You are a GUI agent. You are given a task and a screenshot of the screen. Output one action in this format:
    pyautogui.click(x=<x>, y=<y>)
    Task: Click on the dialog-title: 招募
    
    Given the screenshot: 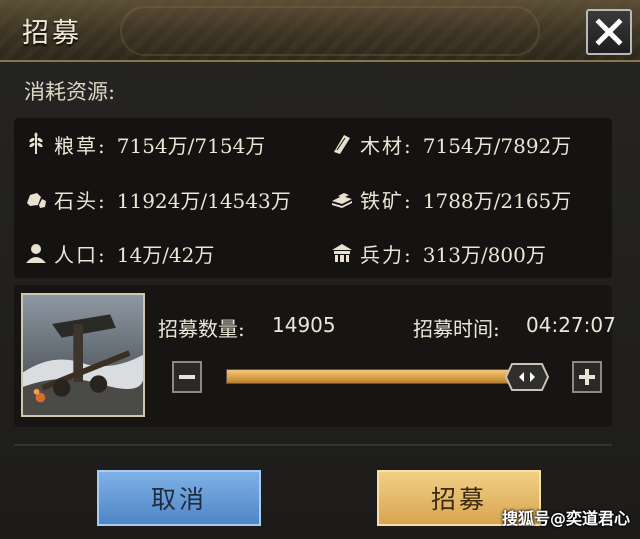 What is the action you would take?
    pyautogui.click(x=52, y=33)
    